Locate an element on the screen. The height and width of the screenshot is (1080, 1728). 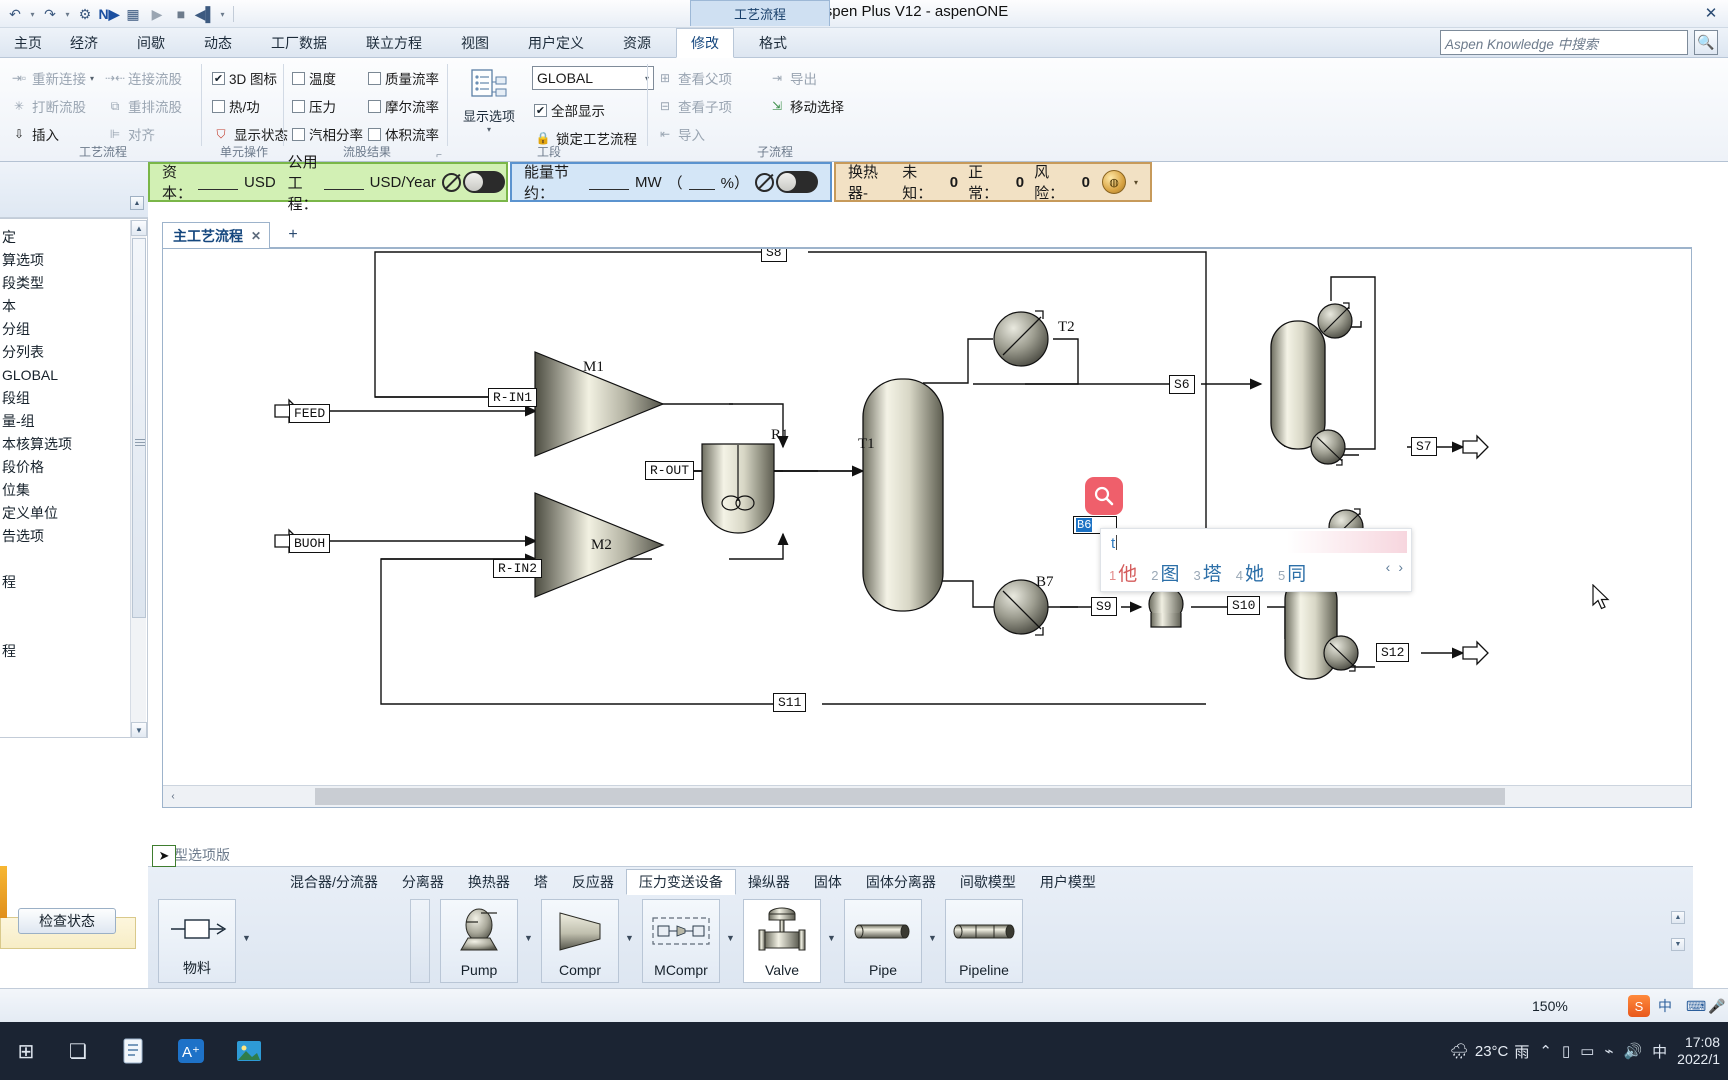
tree-item: 段组 is located at coordinates (73, 397).